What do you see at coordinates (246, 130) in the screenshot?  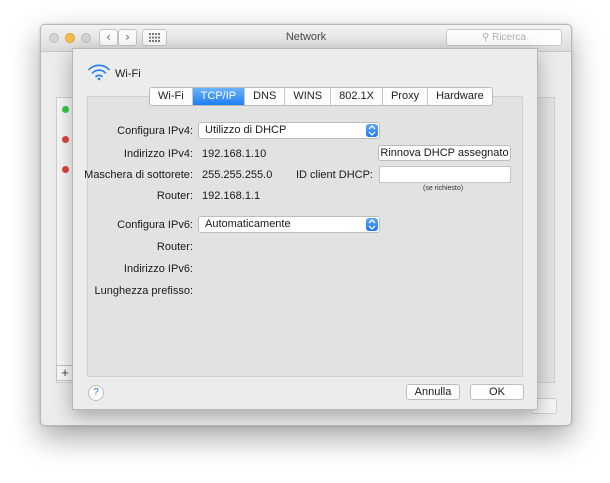 I see `configure-ipv4-value: Utilizzo di DHCP` at bounding box center [246, 130].